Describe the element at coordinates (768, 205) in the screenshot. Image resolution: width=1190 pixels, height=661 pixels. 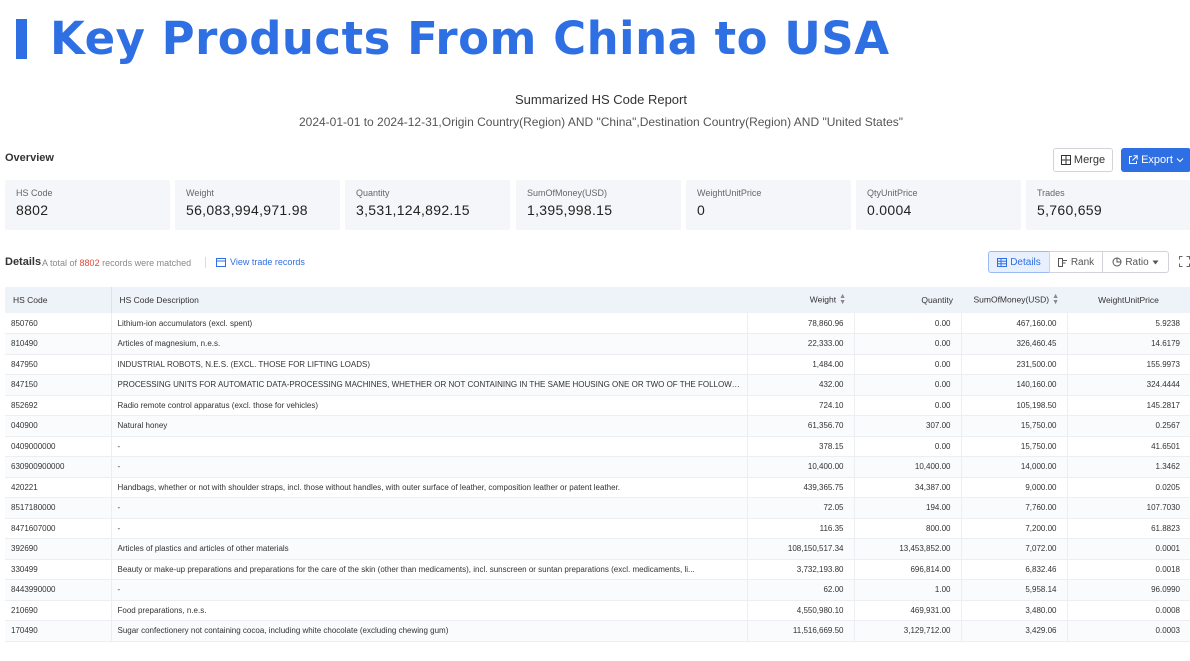
I see `stat-card-weight-unit-price: WeightUnitPrice 0` at that location.